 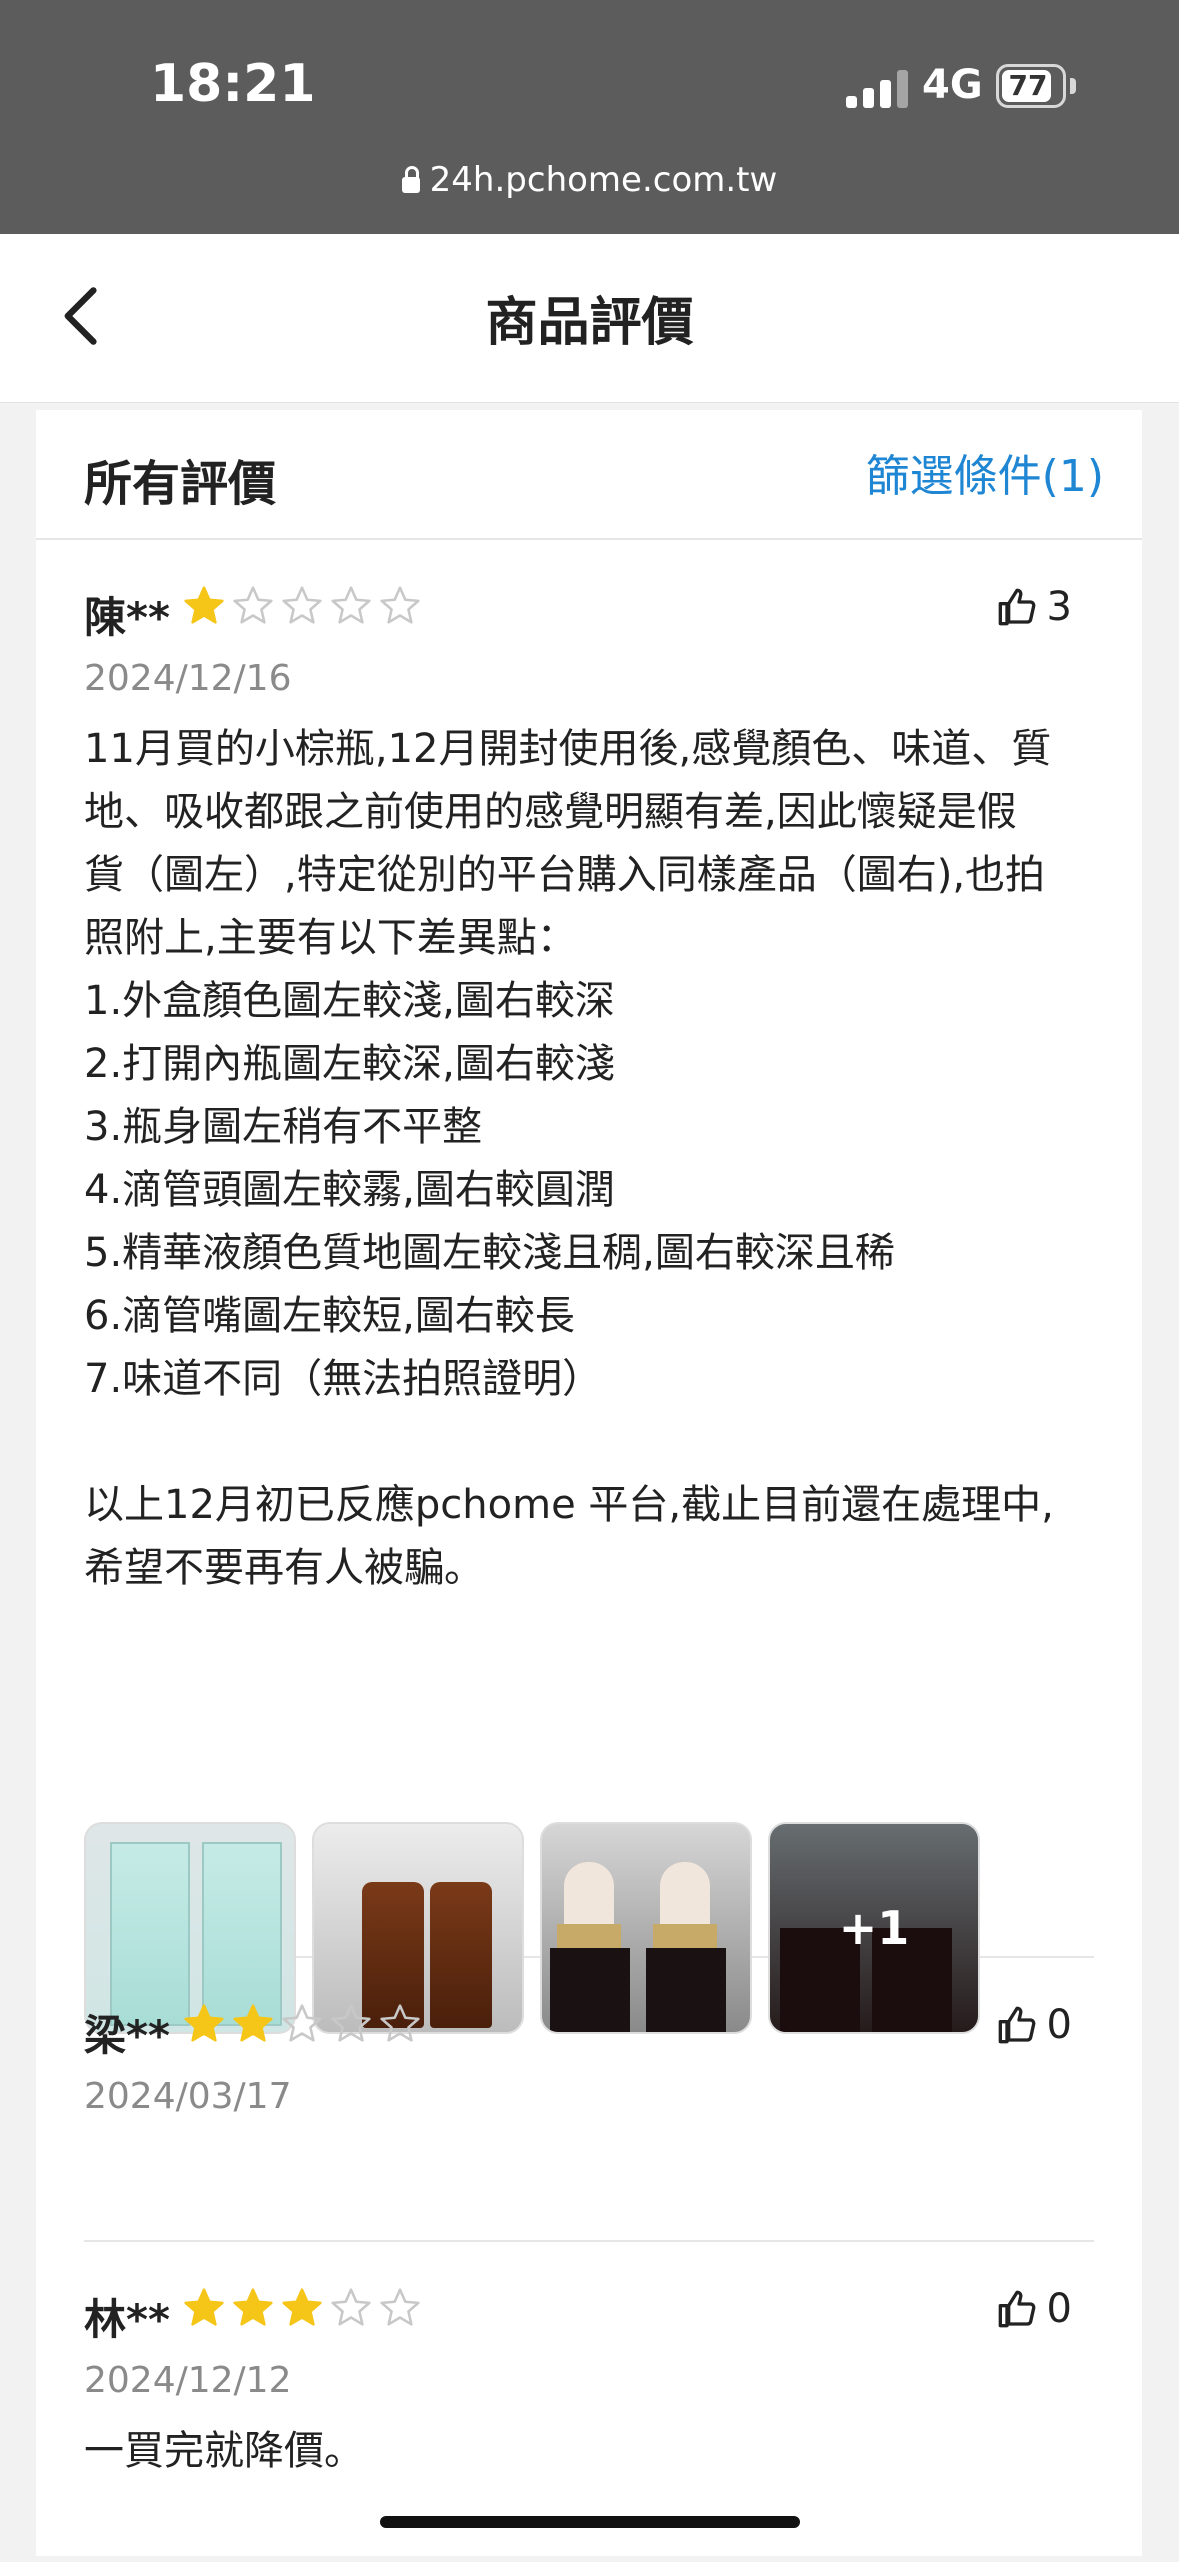 I want to click on battery-level: 77, so click(x=1028, y=85).